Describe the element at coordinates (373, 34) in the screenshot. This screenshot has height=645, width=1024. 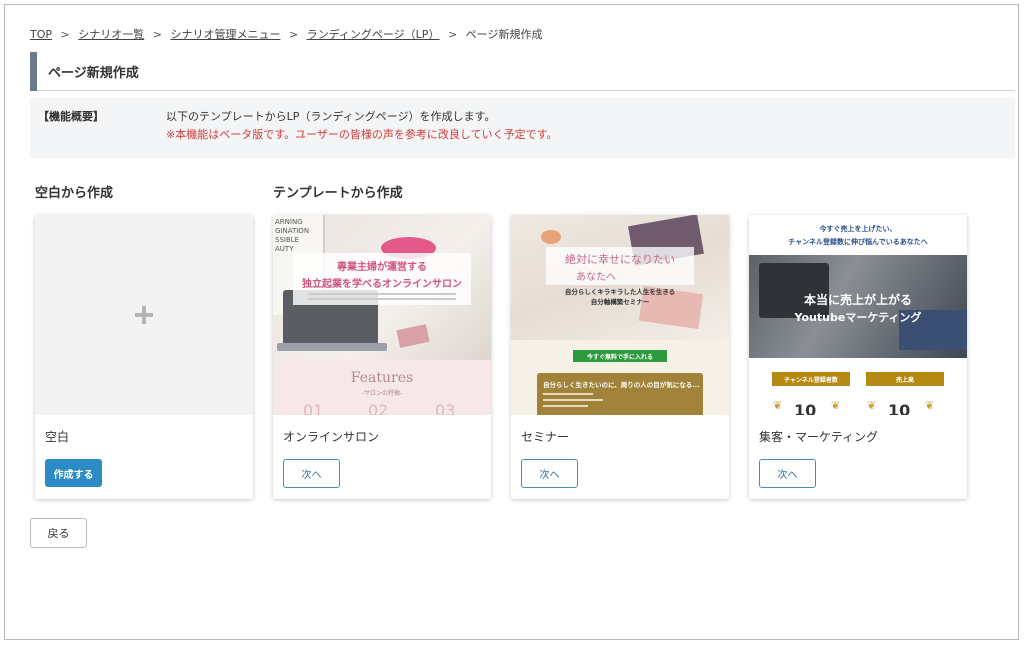
I see `breadcrumb-landing-page: ランディングページ（LP）` at that location.